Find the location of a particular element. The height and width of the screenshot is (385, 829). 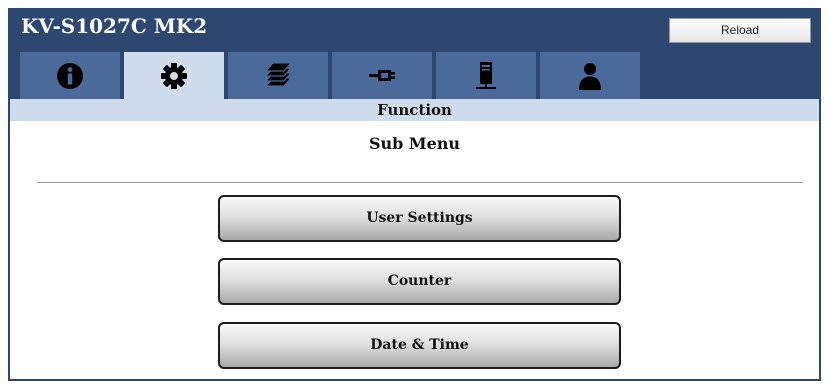

section-title: Function is located at coordinates (414, 110).